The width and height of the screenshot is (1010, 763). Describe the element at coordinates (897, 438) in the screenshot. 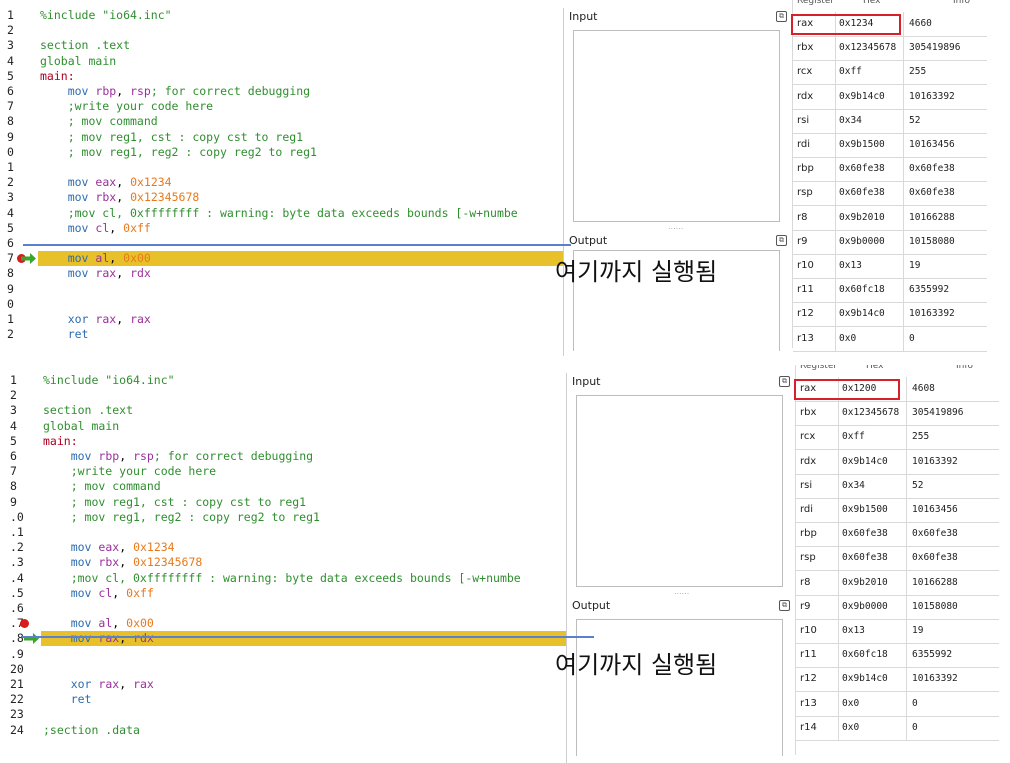

I see `register-row-rcx: rcx 0xff 255` at that location.